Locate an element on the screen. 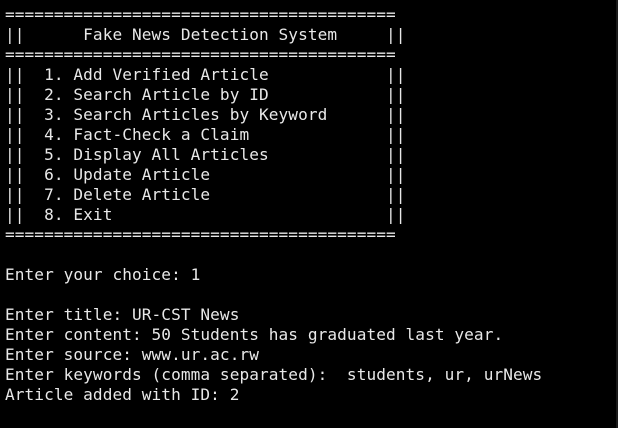  source-prompt: Enter source: www.ur.ac.rw is located at coordinates (132, 354).